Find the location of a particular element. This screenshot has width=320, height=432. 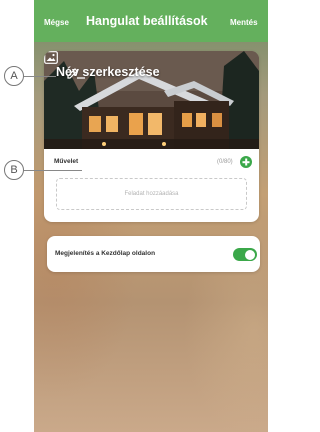

image-icon is located at coordinates (51, 57).